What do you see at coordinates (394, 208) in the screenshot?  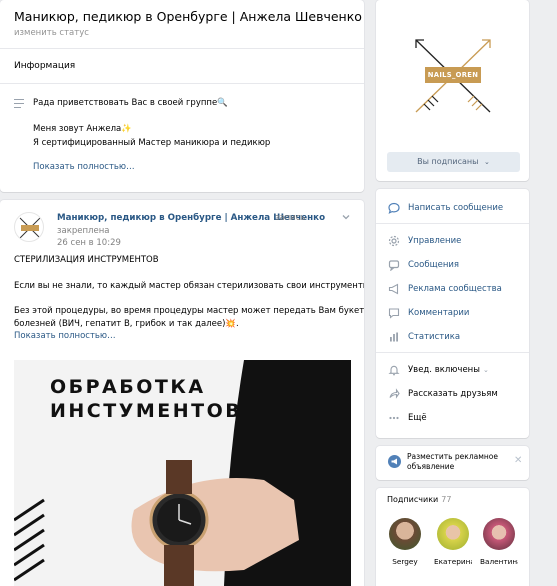 I see `message-icon` at bounding box center [394, 208].